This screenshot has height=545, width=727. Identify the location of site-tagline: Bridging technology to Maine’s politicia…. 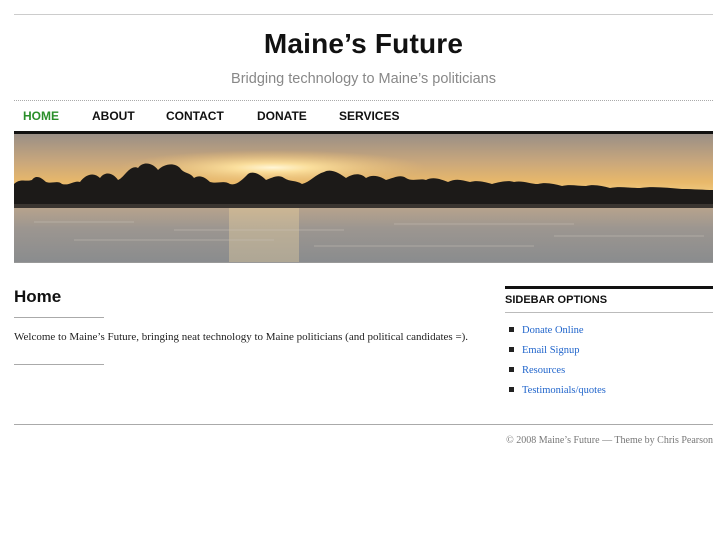
(363, 79).